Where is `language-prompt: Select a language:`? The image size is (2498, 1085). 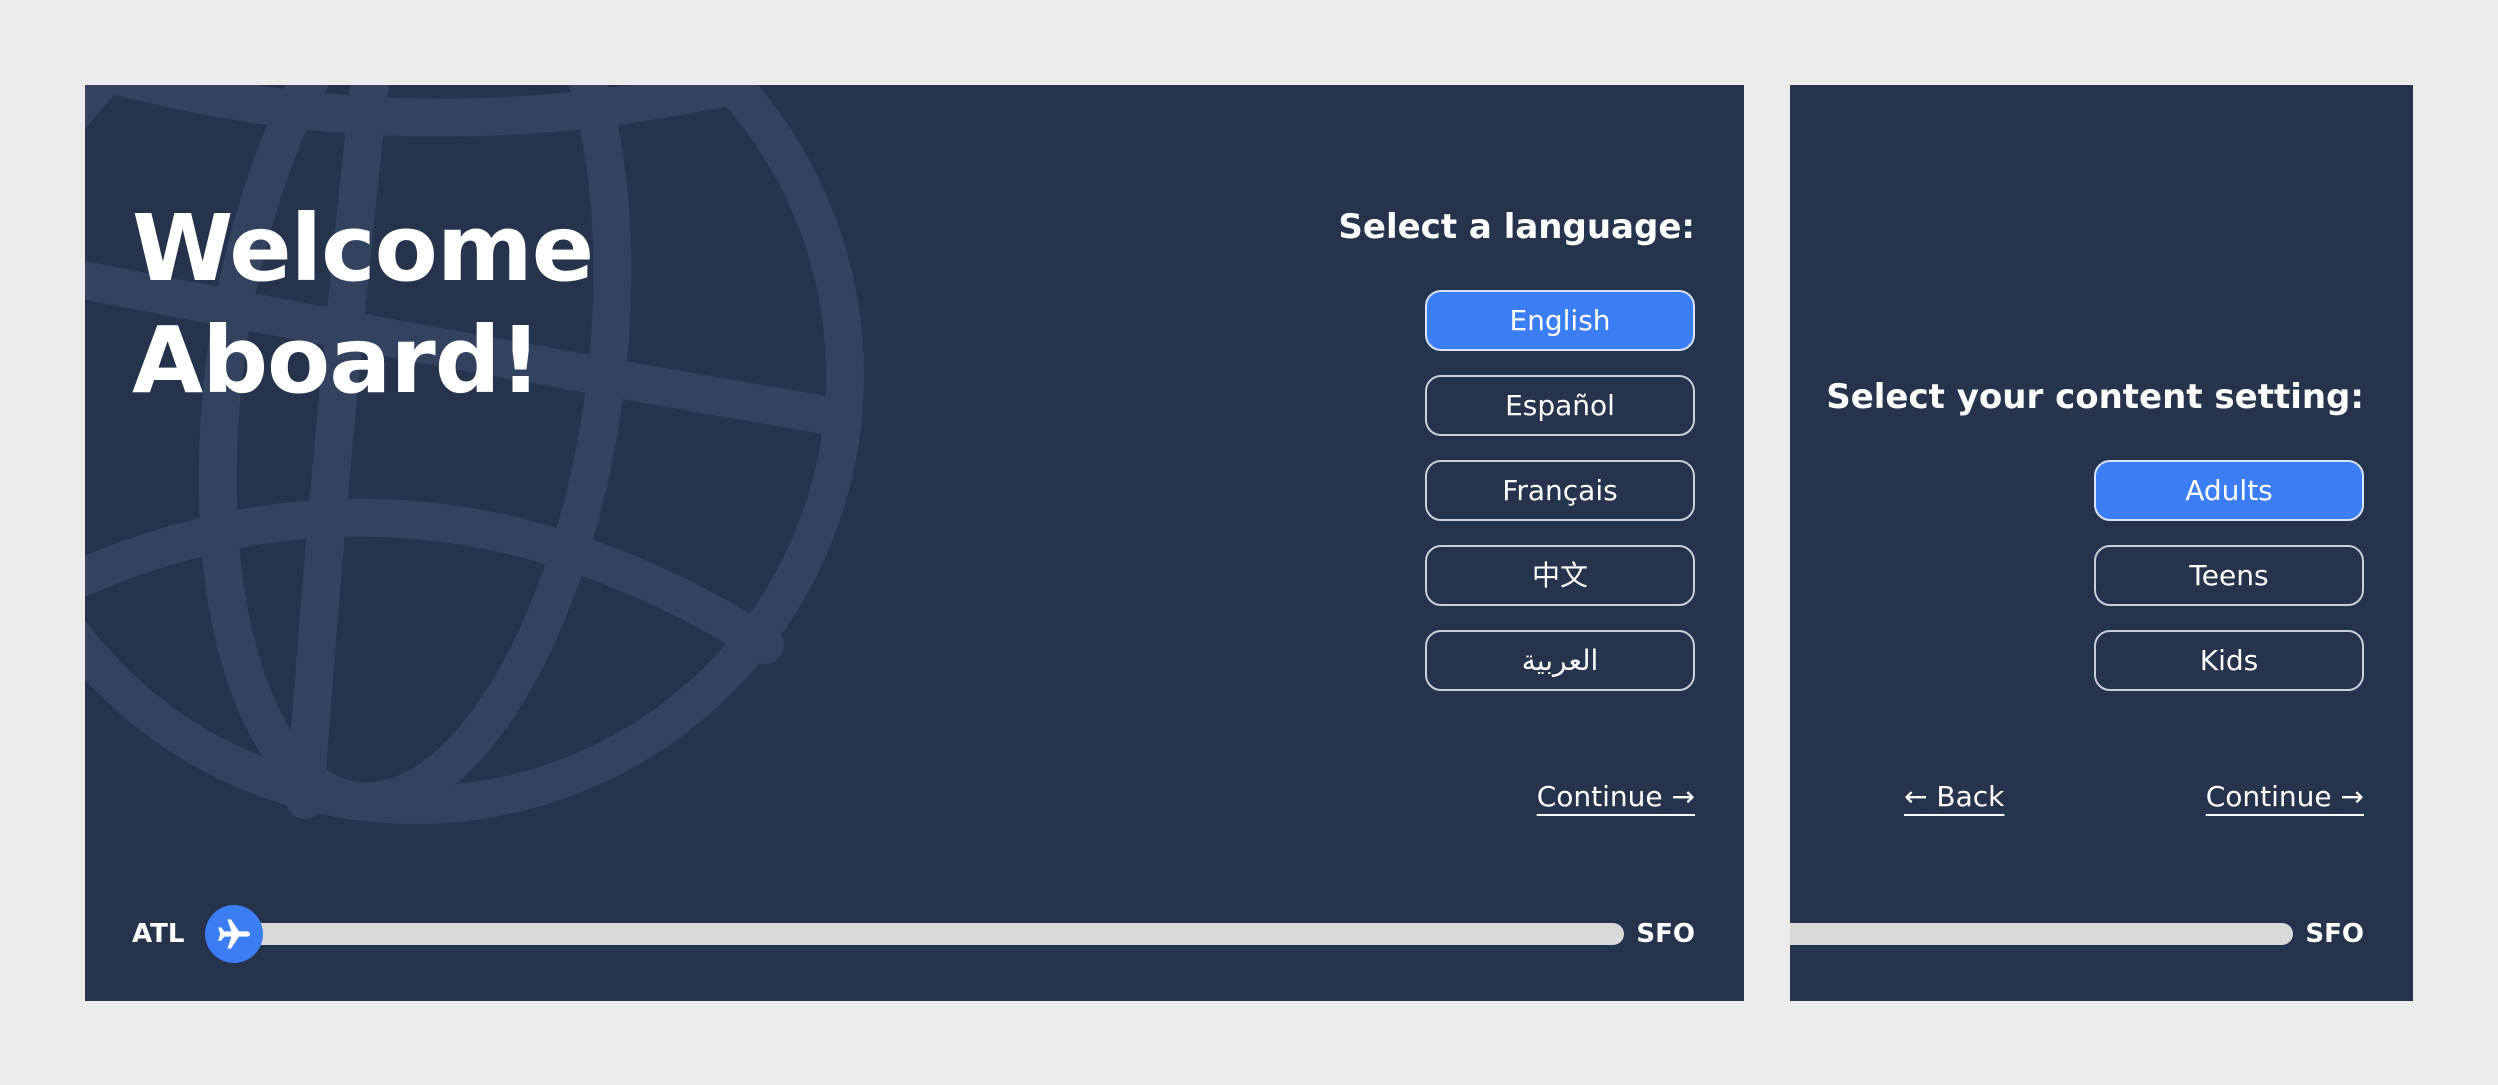
language-prompt: Select a language: is located at coordinates (1516, 227).